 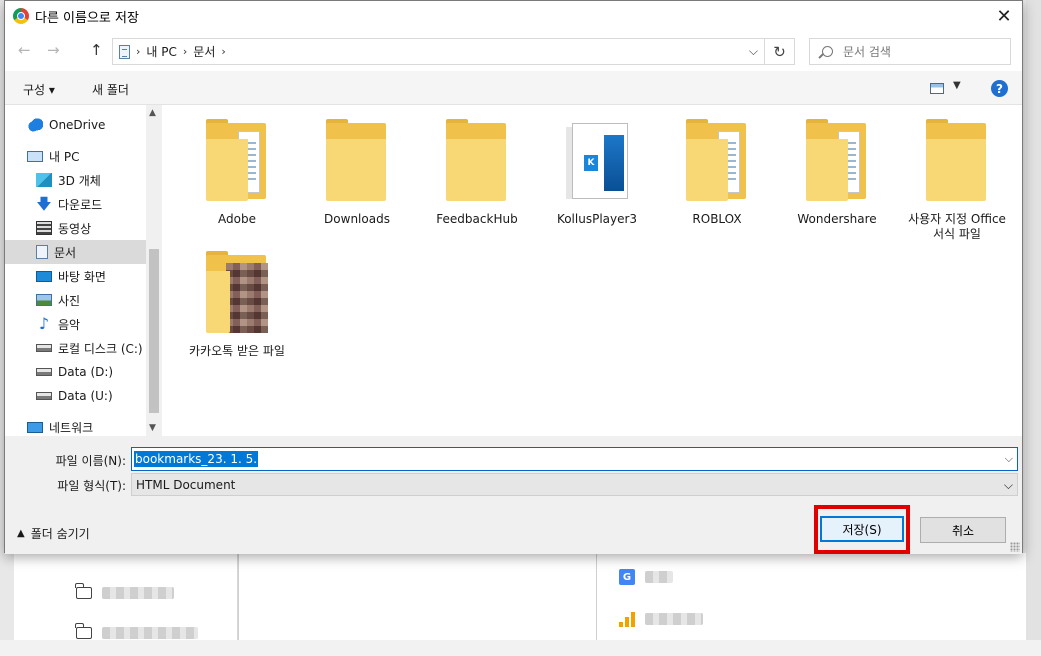 What do you see at coordinates (837, 173) in the screenshot?
I see `folder-item-wondershare: Wondershare` at bounding box center [837, 173].